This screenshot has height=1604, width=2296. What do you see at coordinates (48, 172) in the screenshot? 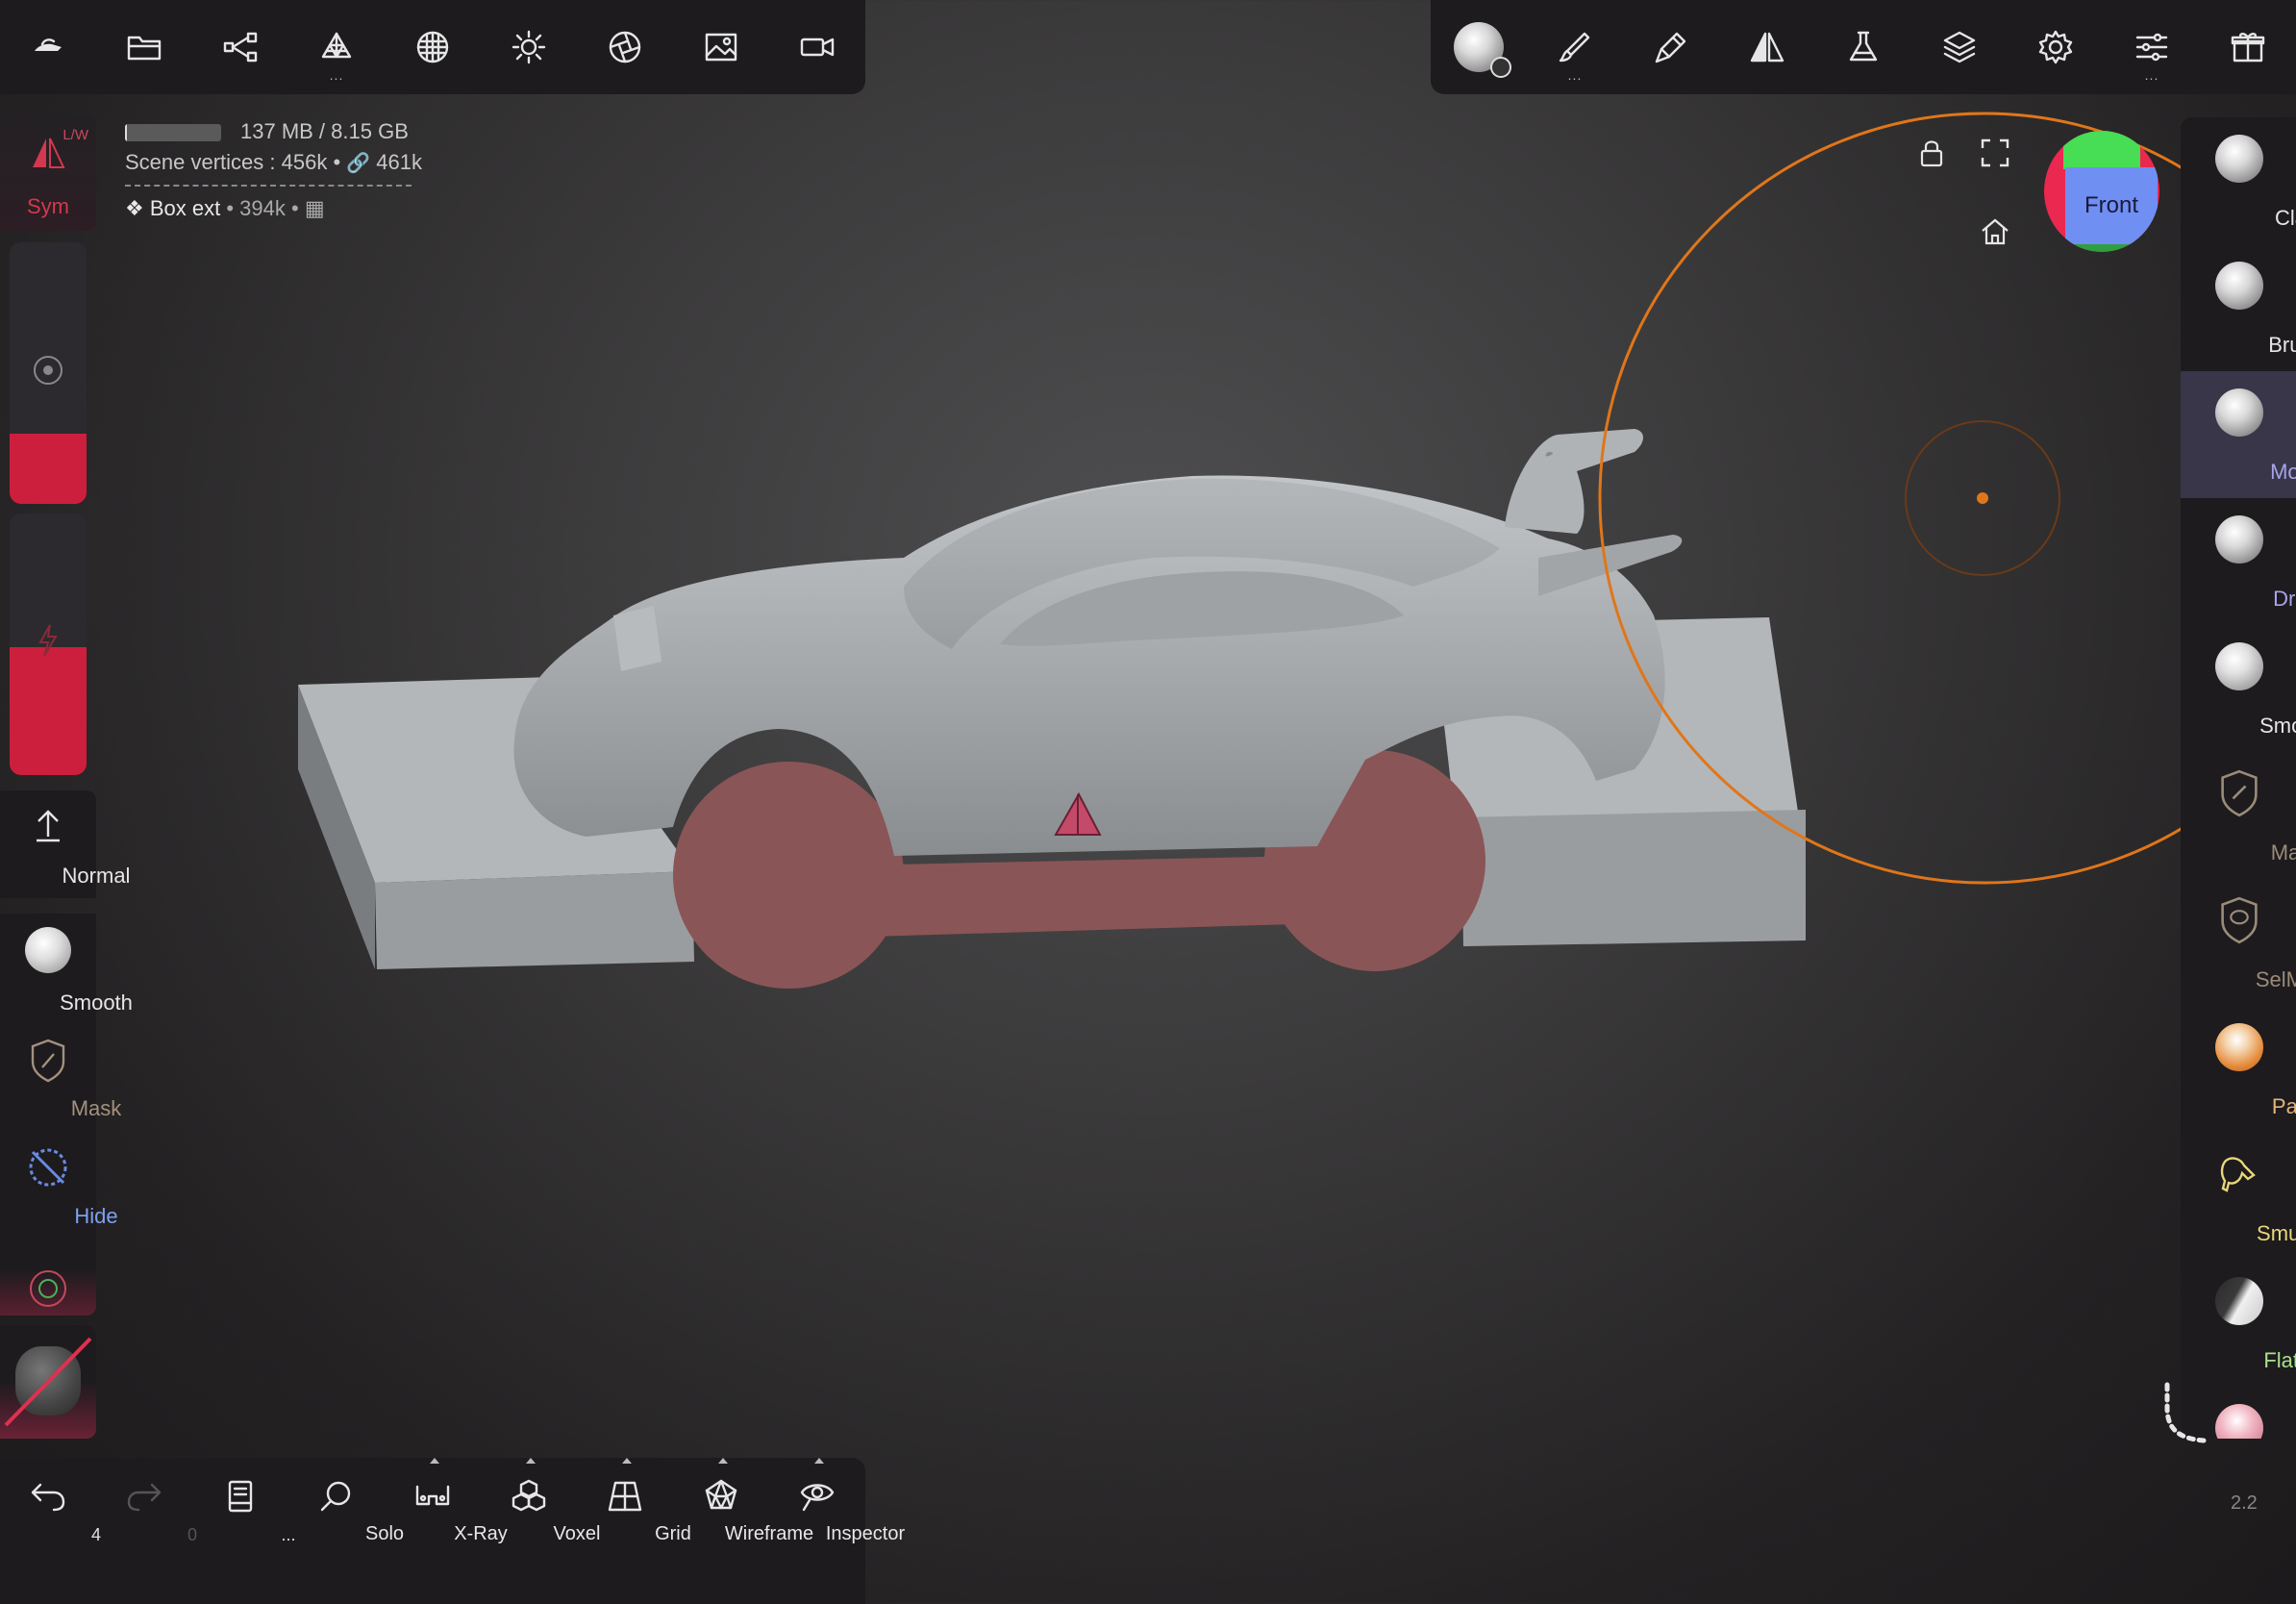
I see `sym-button: L/W Sym` at bounding box center [48, 172].